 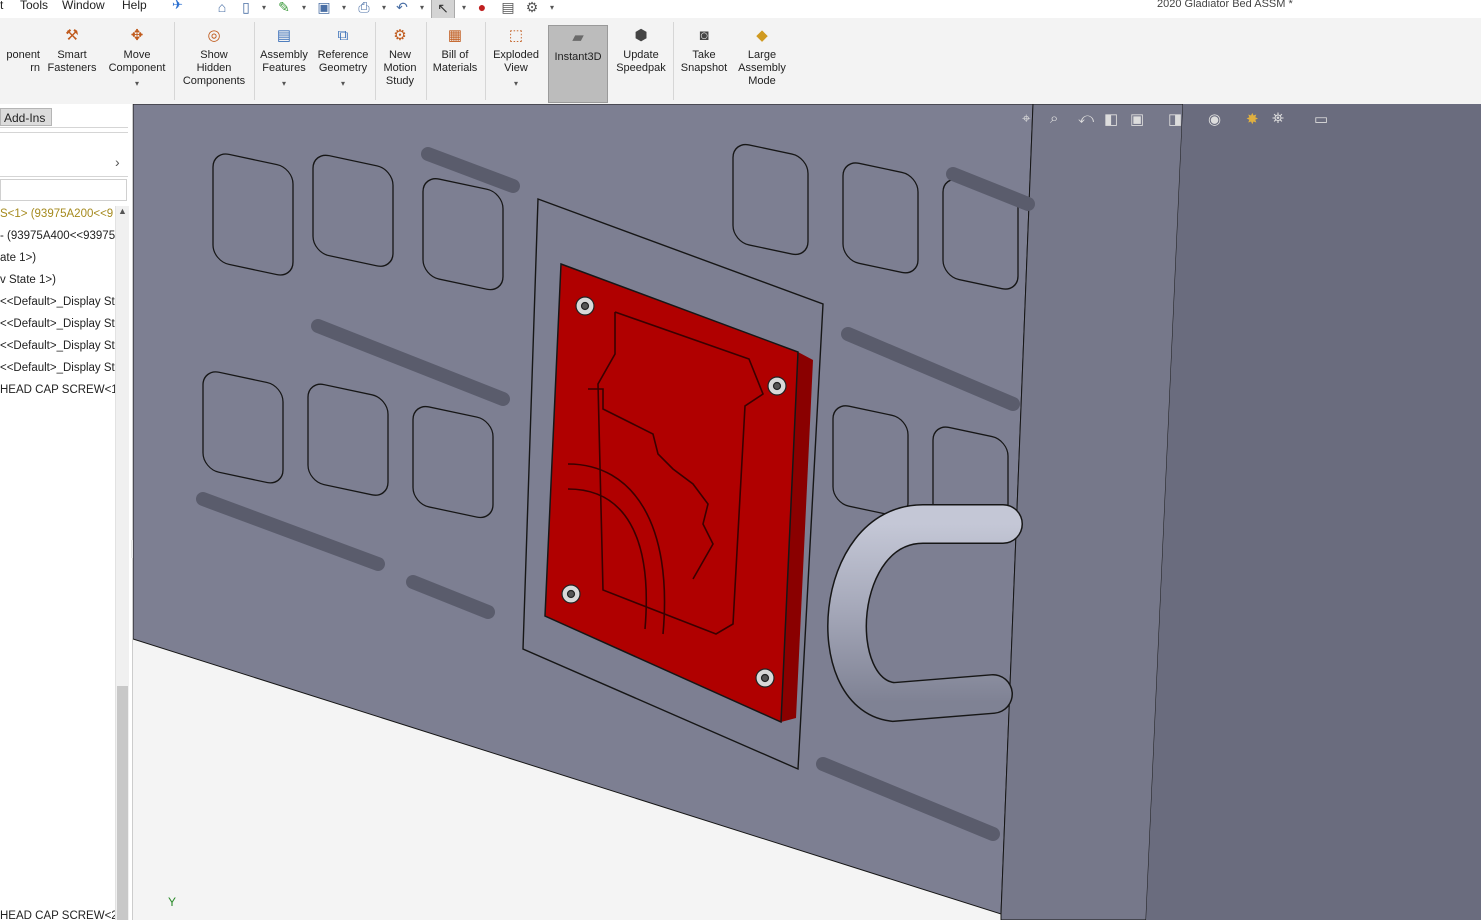 What do you see at coordinates (1321, 119) in the screenshot?
I see `view-settings-icon: ▭` at bounding box center [1321, 119].